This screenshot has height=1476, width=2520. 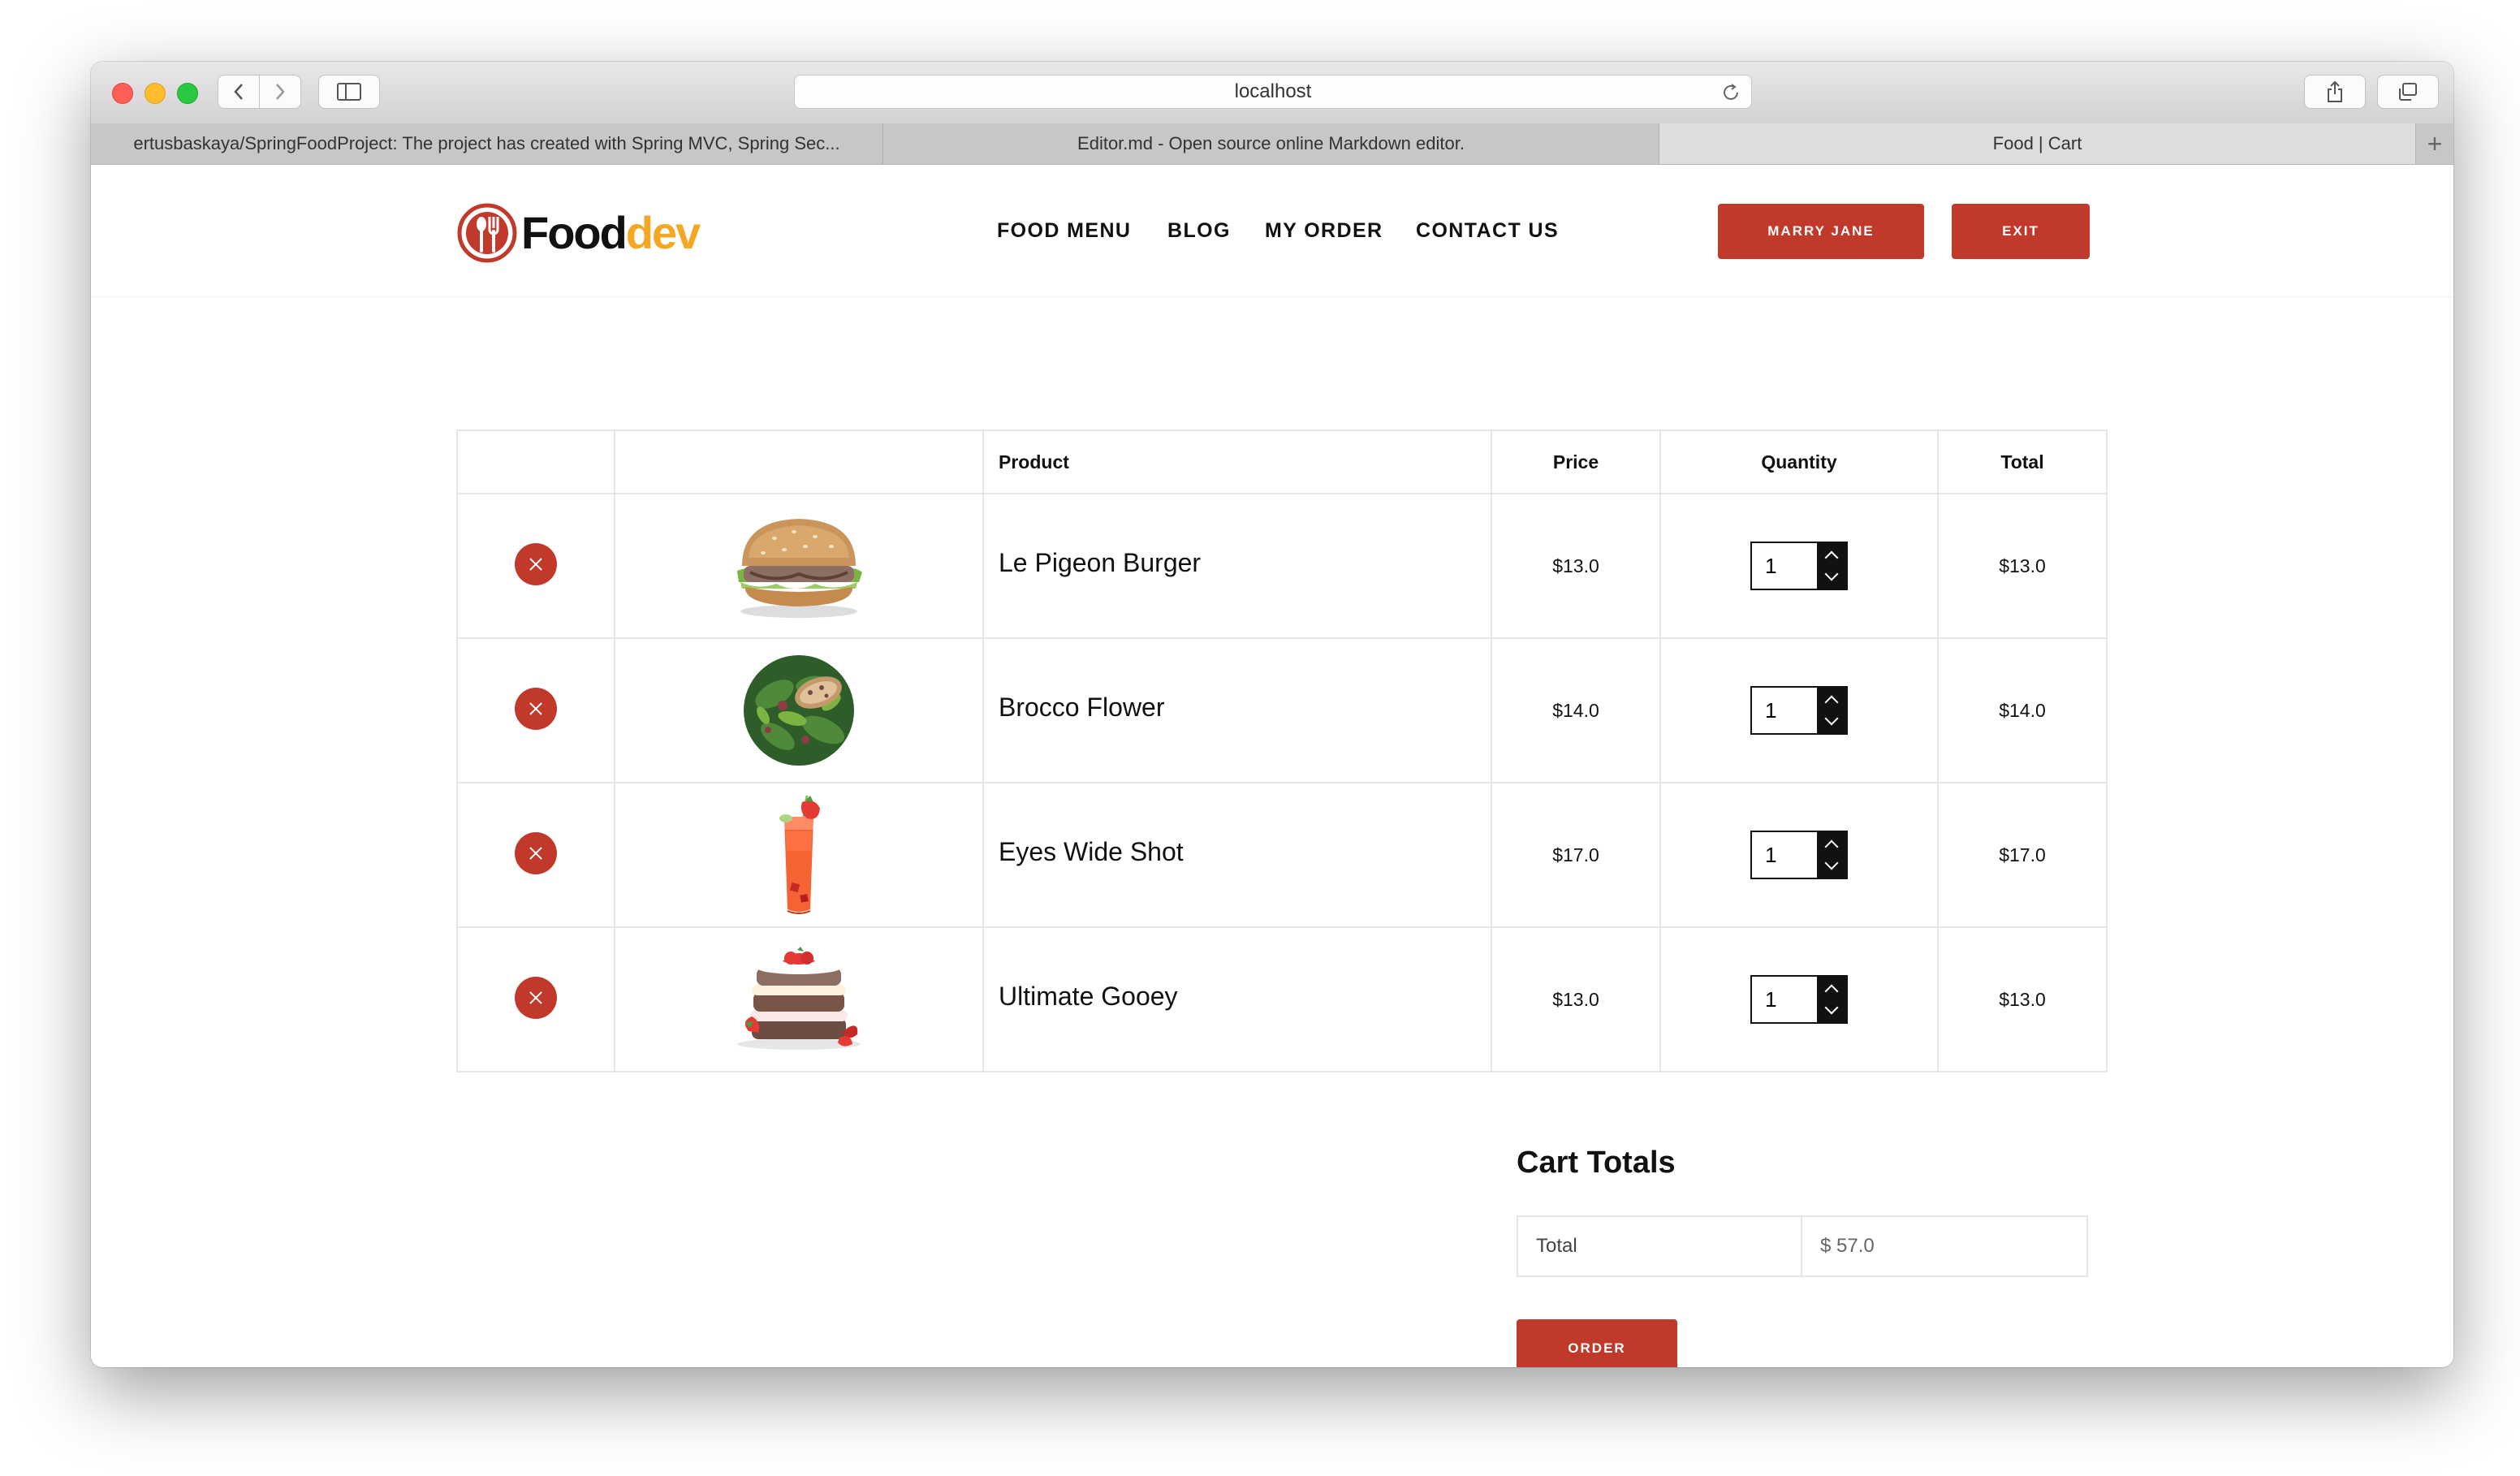 What do you see at coordinates (2023, 461) in the screenshot?
I see `header-total: Total` at bounding box center [2023, 461].